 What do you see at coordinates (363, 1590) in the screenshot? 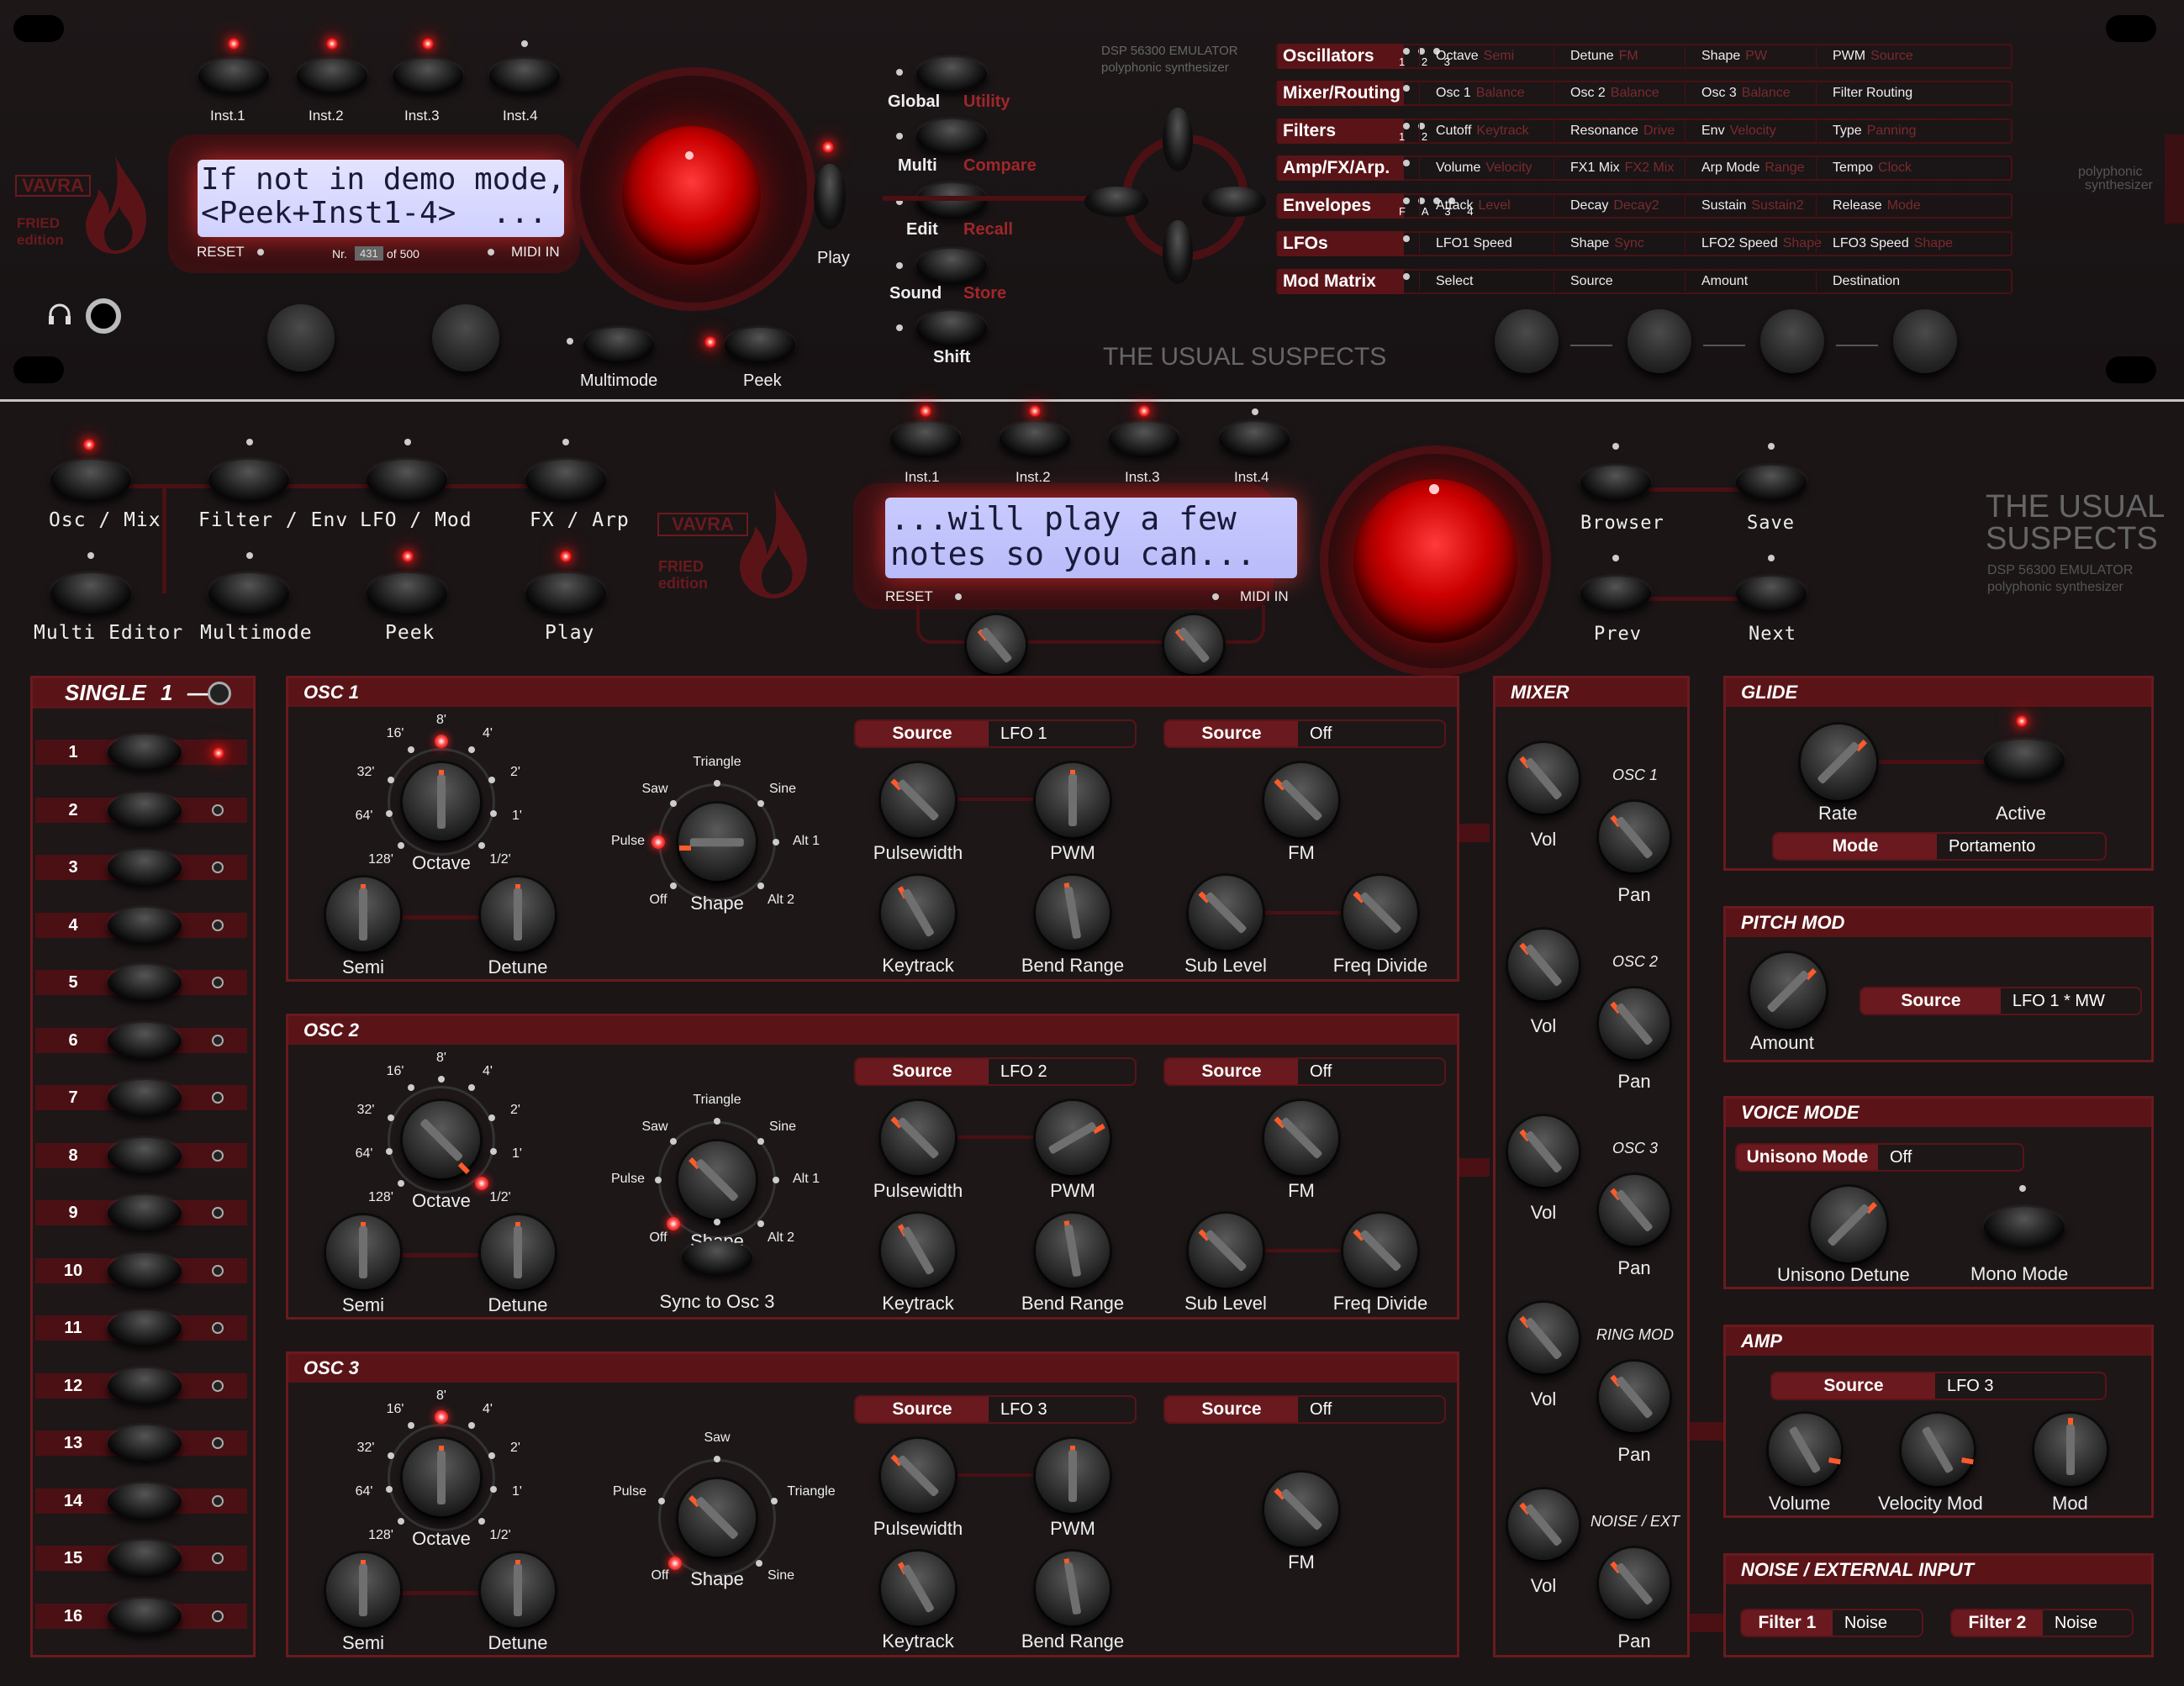
I see `osc3-semi-knob` at bounding box center [363, 1590].